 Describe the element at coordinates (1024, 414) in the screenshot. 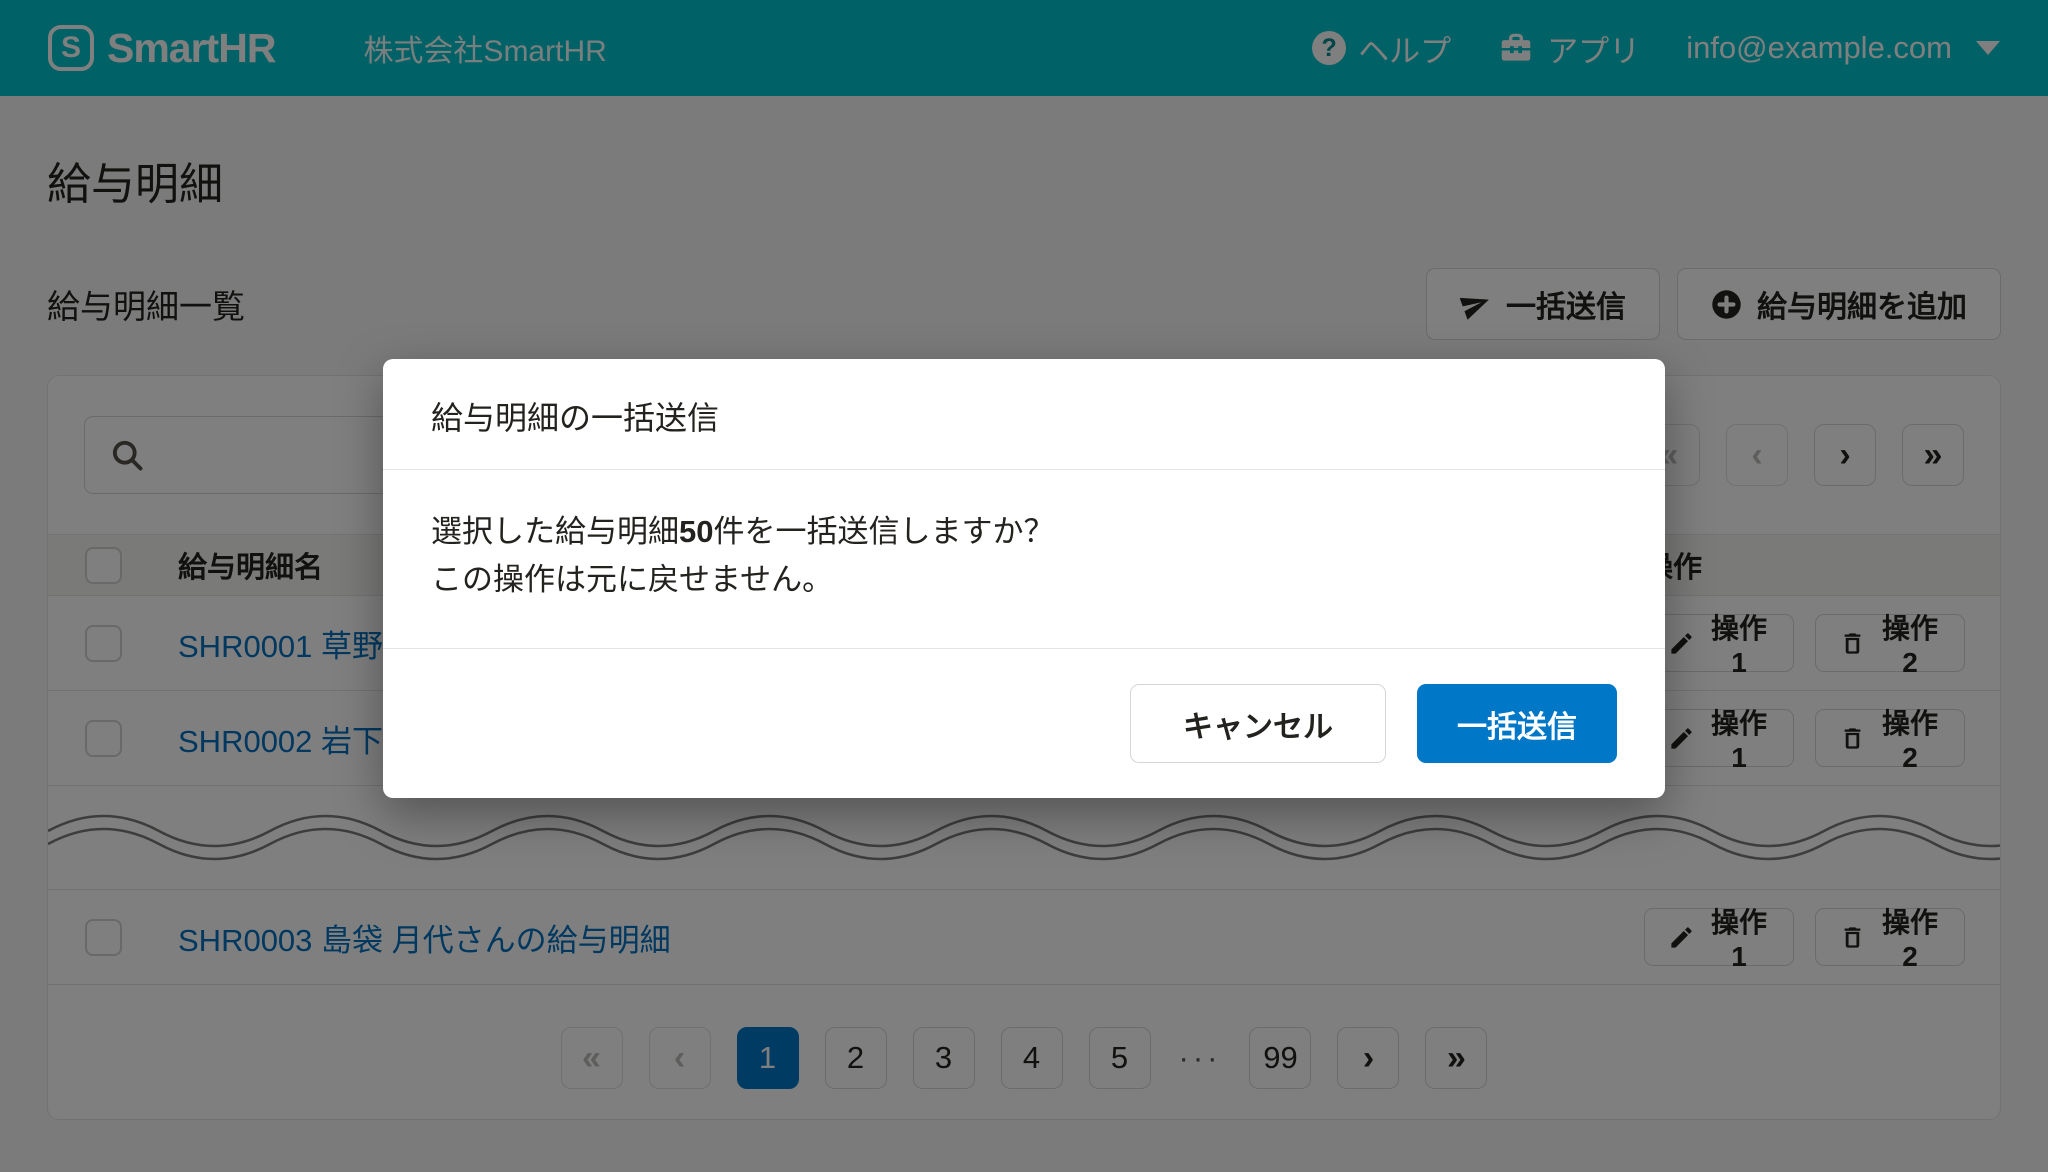

I see `dialog-title: 給与明細の一括送信` at that location.